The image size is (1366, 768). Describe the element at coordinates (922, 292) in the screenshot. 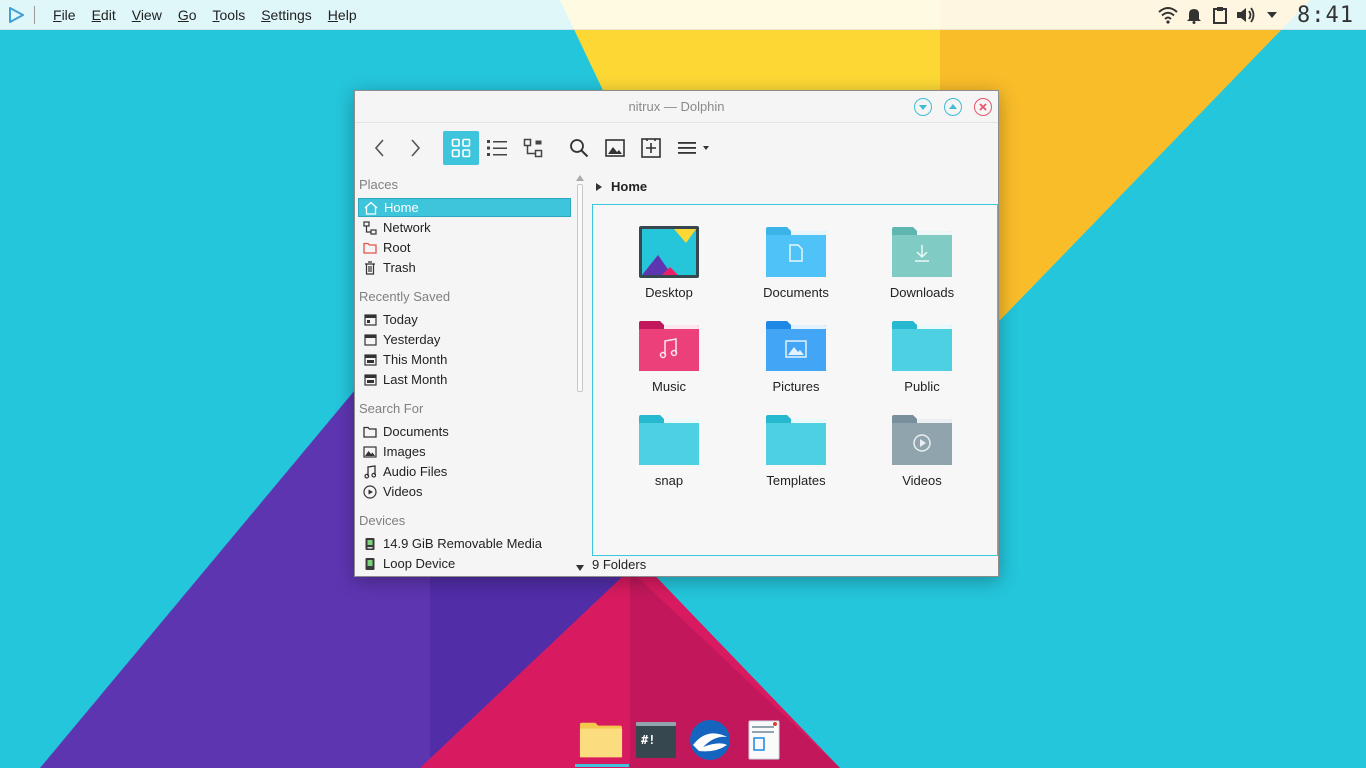

I see `folder-label: Downloads` at that location.